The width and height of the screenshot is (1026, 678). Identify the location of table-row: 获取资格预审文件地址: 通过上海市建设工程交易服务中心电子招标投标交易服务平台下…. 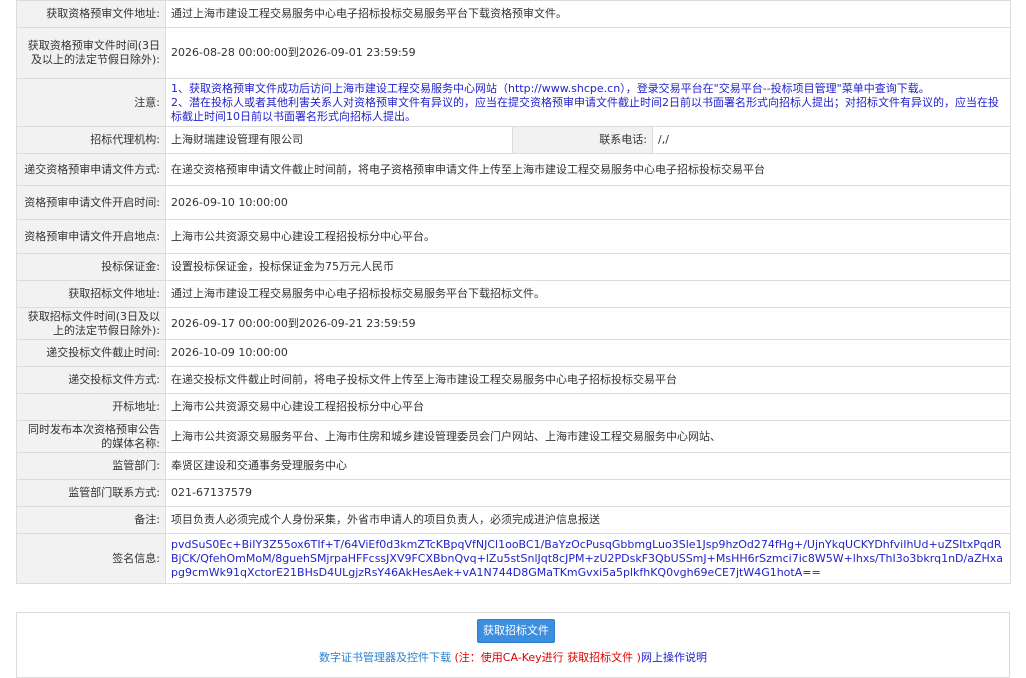
(514, 14).